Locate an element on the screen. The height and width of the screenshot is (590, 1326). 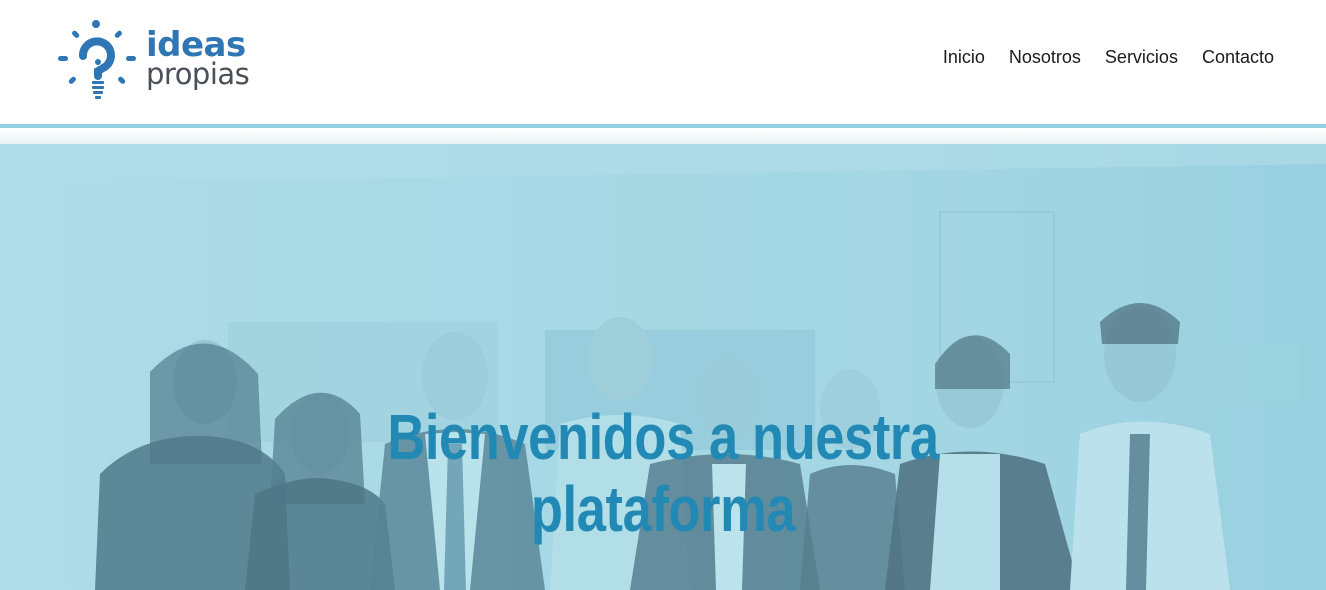
nav-item-nosotros: Nosotros is located at coordinates (1045, 57).